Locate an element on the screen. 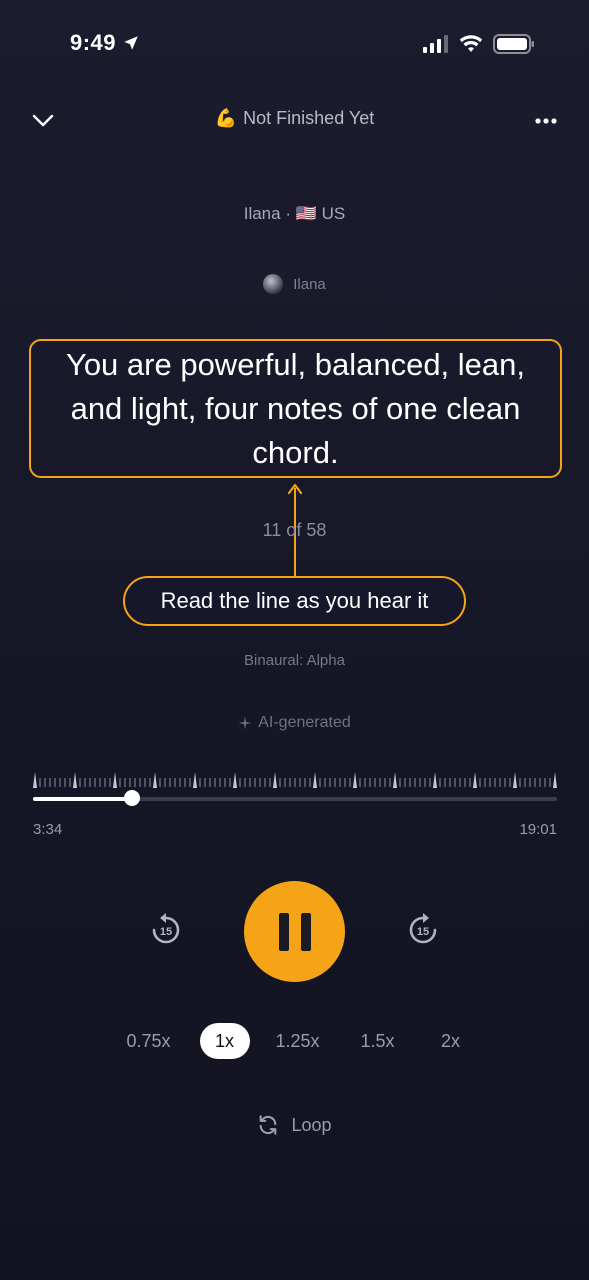 Image resolution: width=589 pixels, height=1280 pixels. voice-info: Ilana · 🇺🇸 US is located at coordinates (294, 214).